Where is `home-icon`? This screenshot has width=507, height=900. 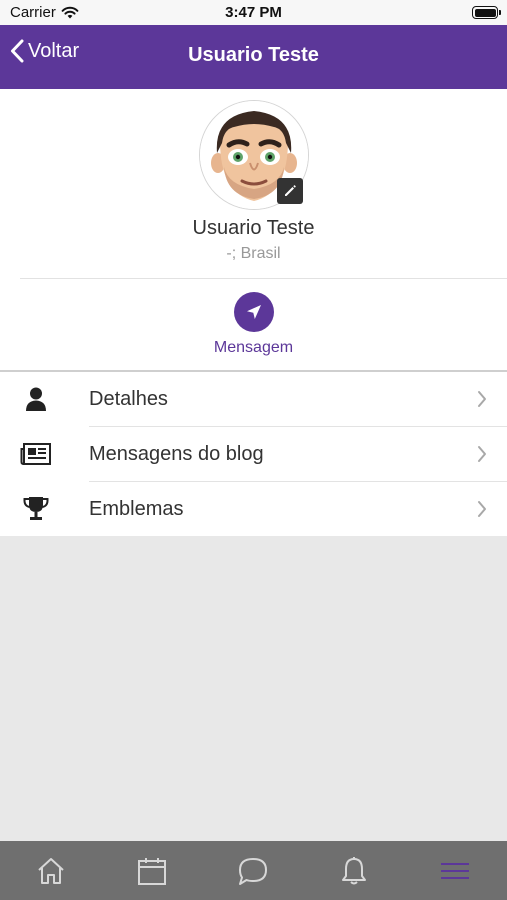 home-icon is located at coordinates (50, 870).